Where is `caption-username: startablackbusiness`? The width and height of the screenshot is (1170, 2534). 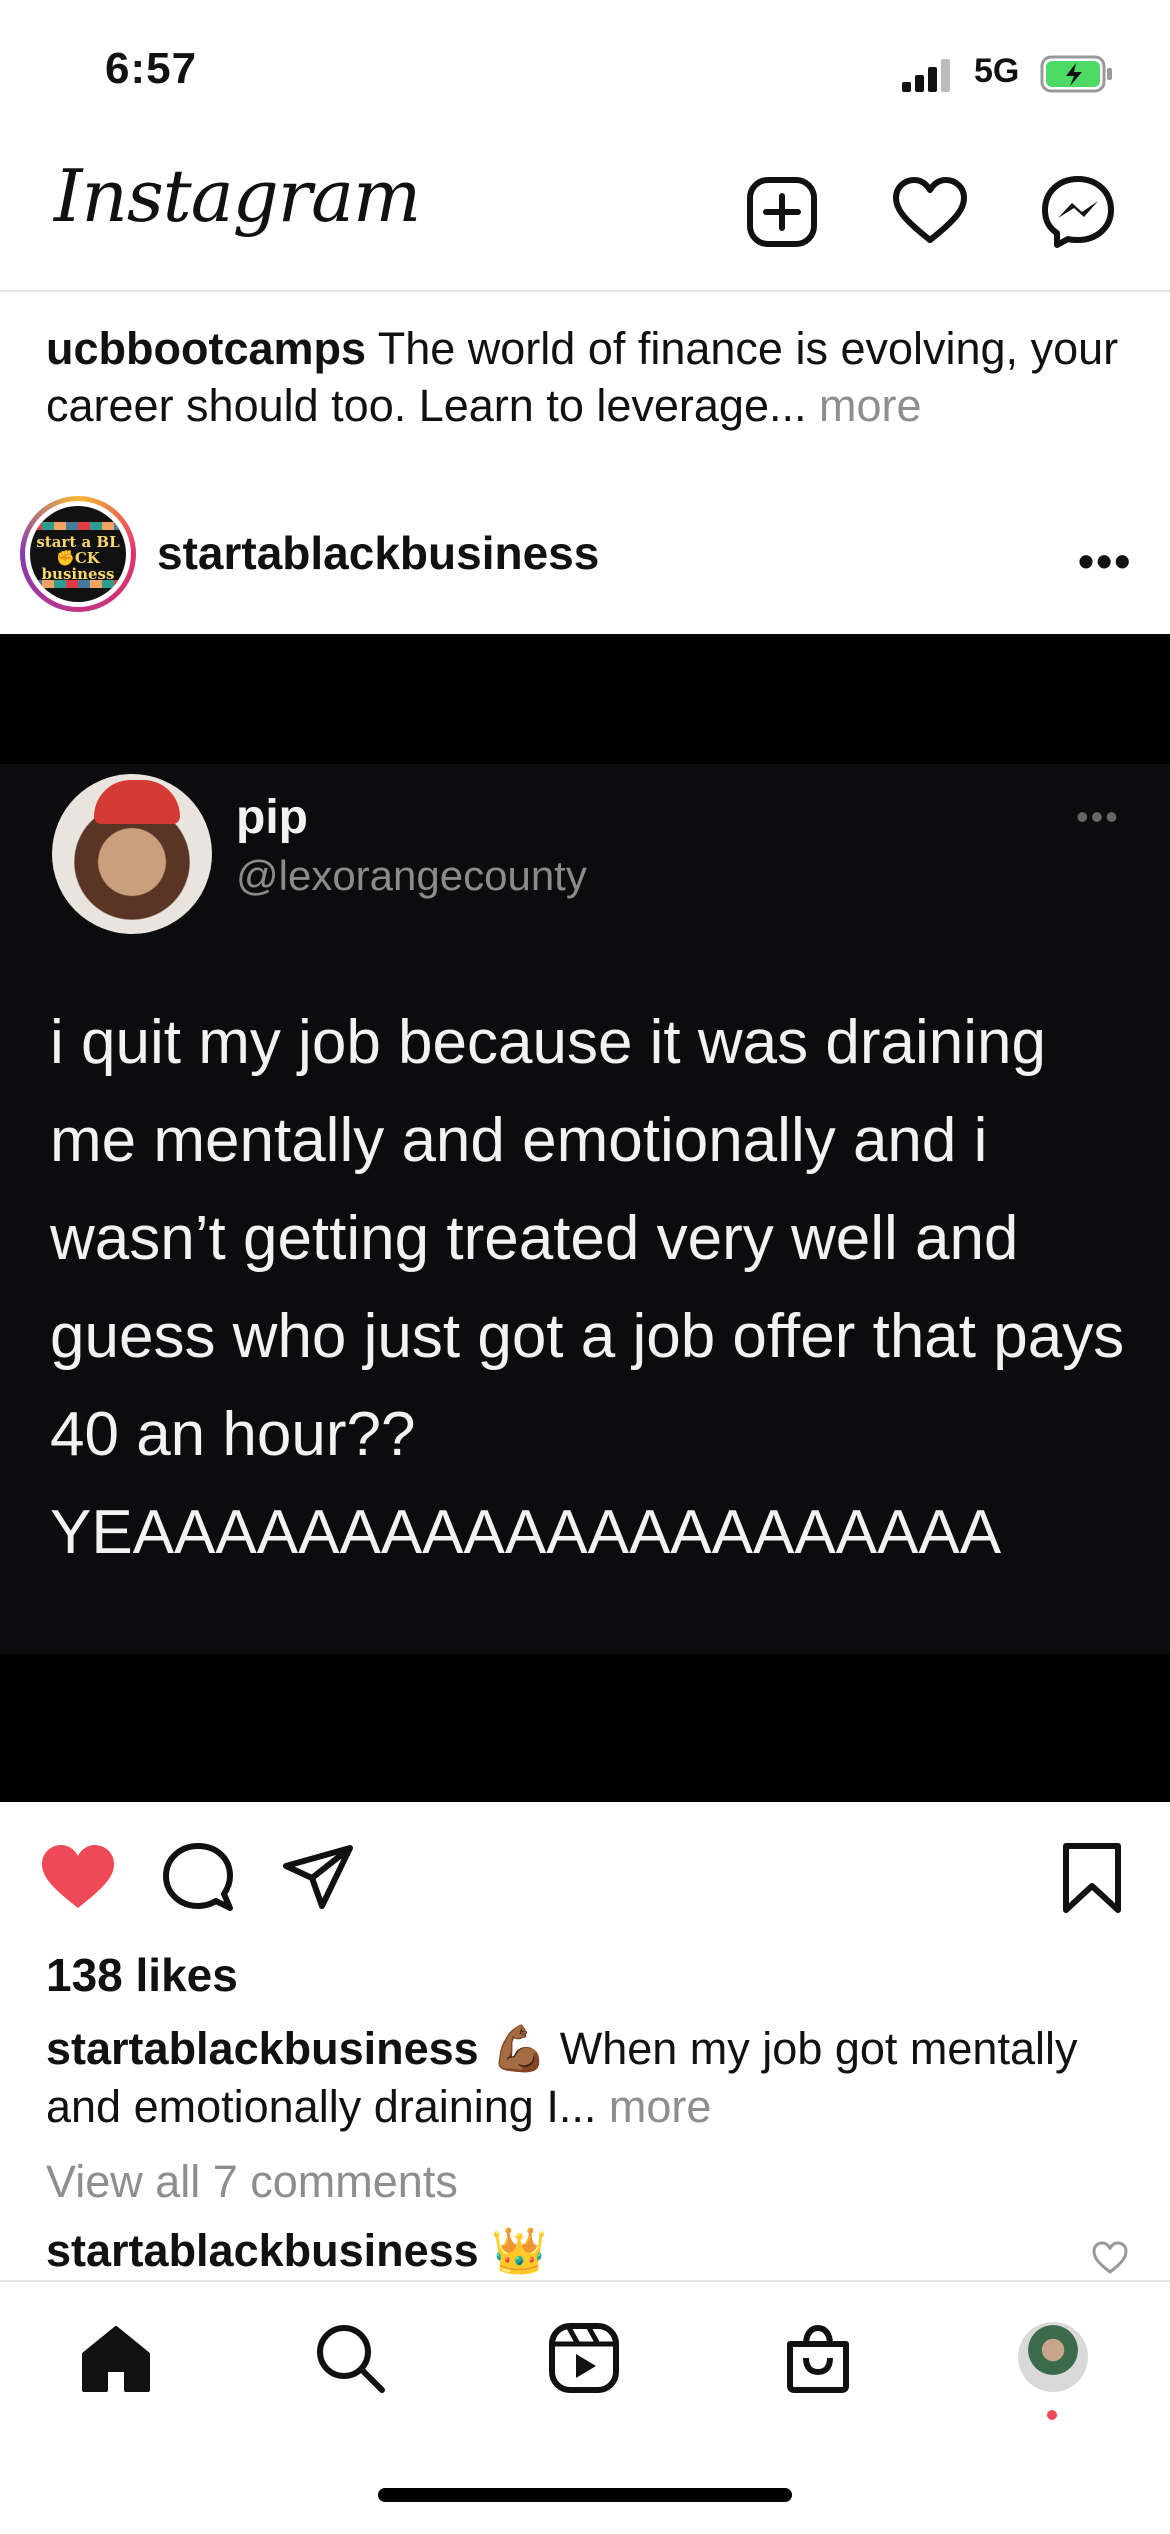
caption-username: startablackbusiness is located at coordinates (262, 2048).